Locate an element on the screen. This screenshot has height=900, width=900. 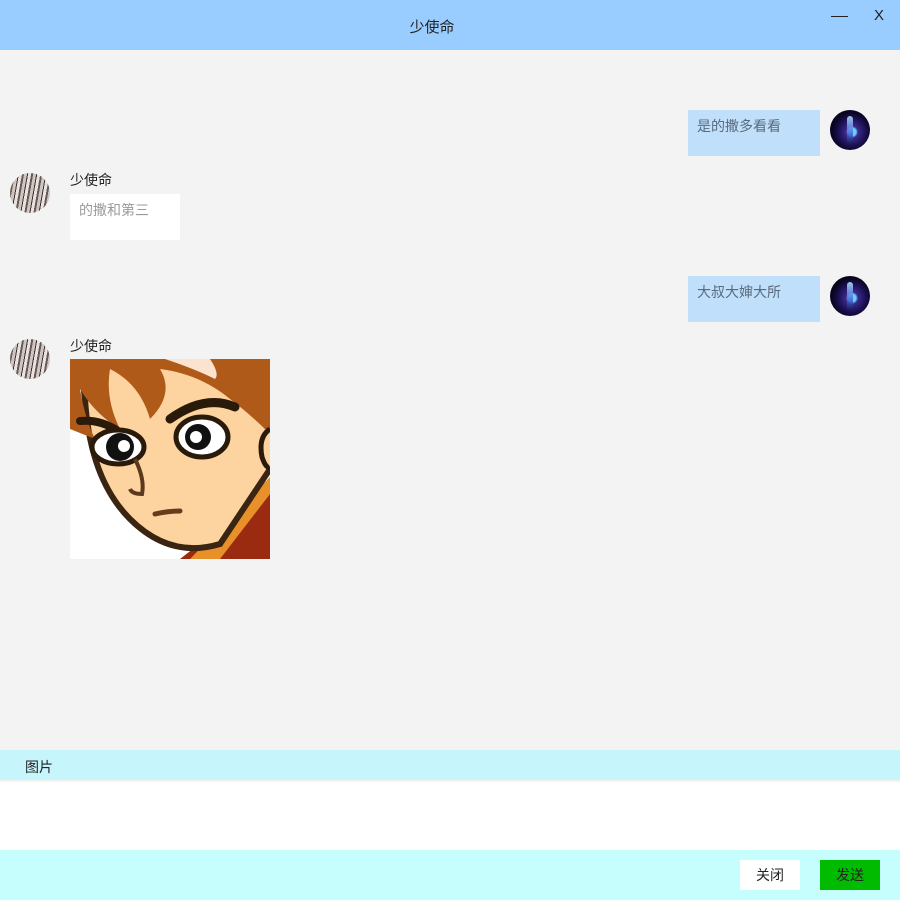
title-bar: 少使命 X is located at coordinates (450, 25).